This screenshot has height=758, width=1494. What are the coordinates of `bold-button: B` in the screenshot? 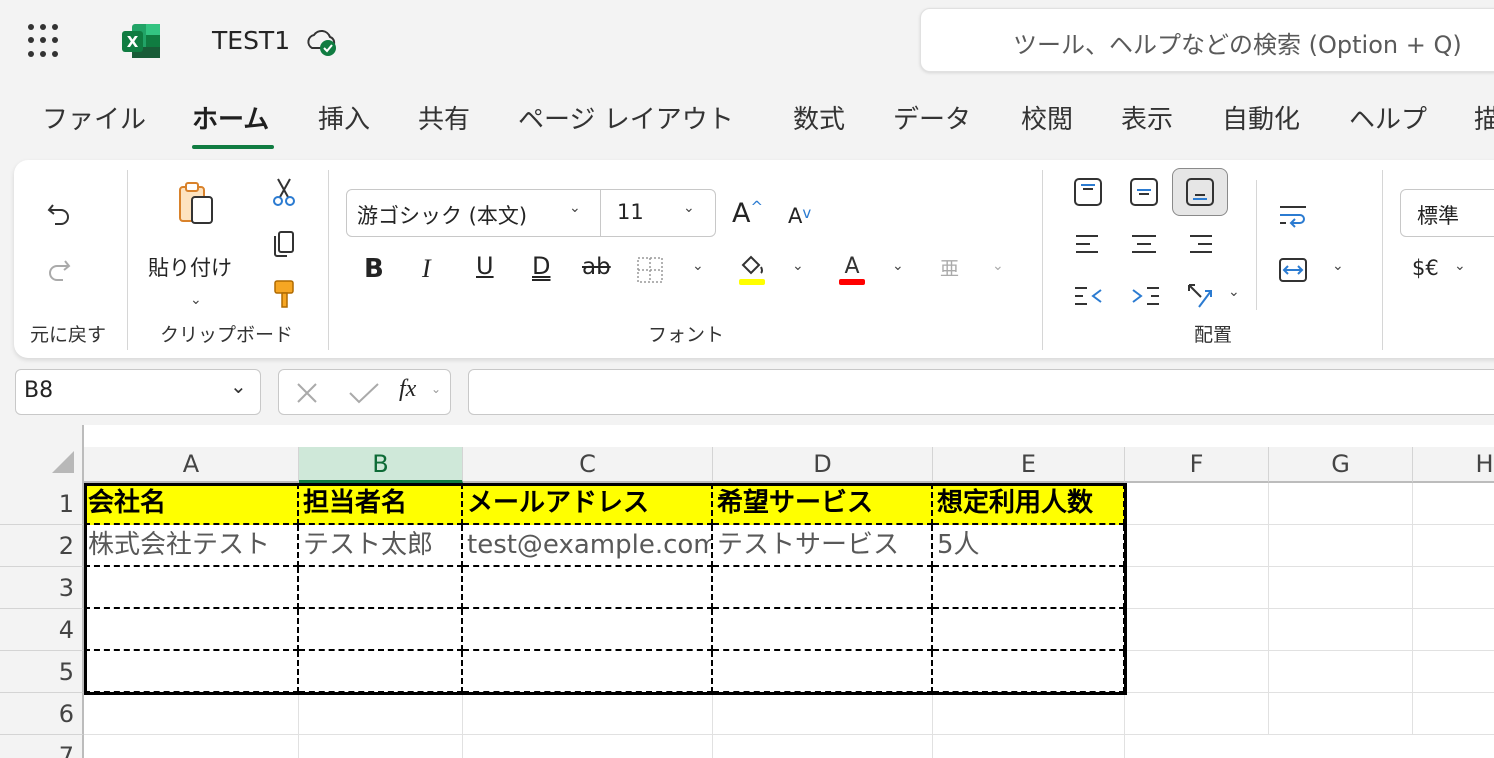 It's located at (374, 269).